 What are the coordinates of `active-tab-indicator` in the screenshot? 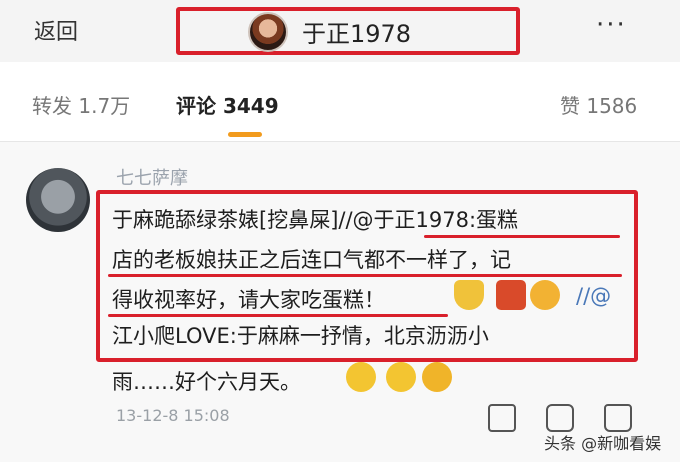 It's located at (245, 134).